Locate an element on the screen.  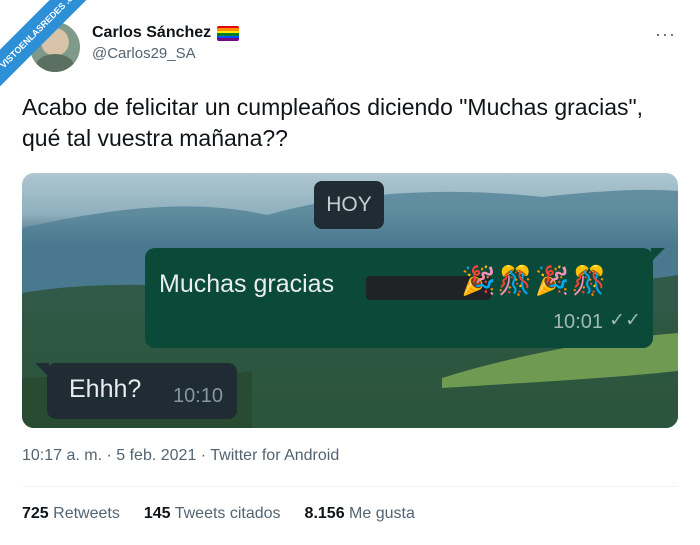
quotes-label: Tweets citados is located at coordinates (227, 513).